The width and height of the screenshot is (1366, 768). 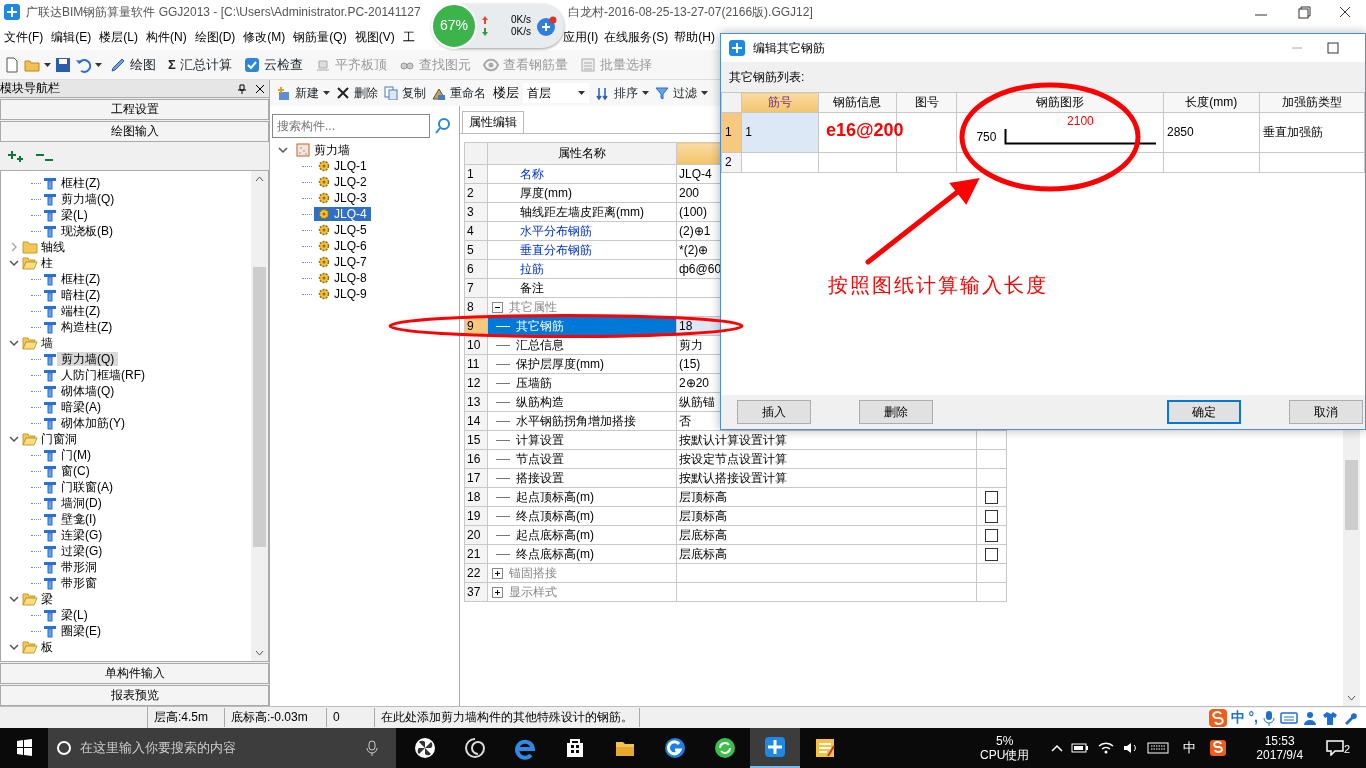 I want to click on menu-item: 应用(I), so click(x=581, y=37).